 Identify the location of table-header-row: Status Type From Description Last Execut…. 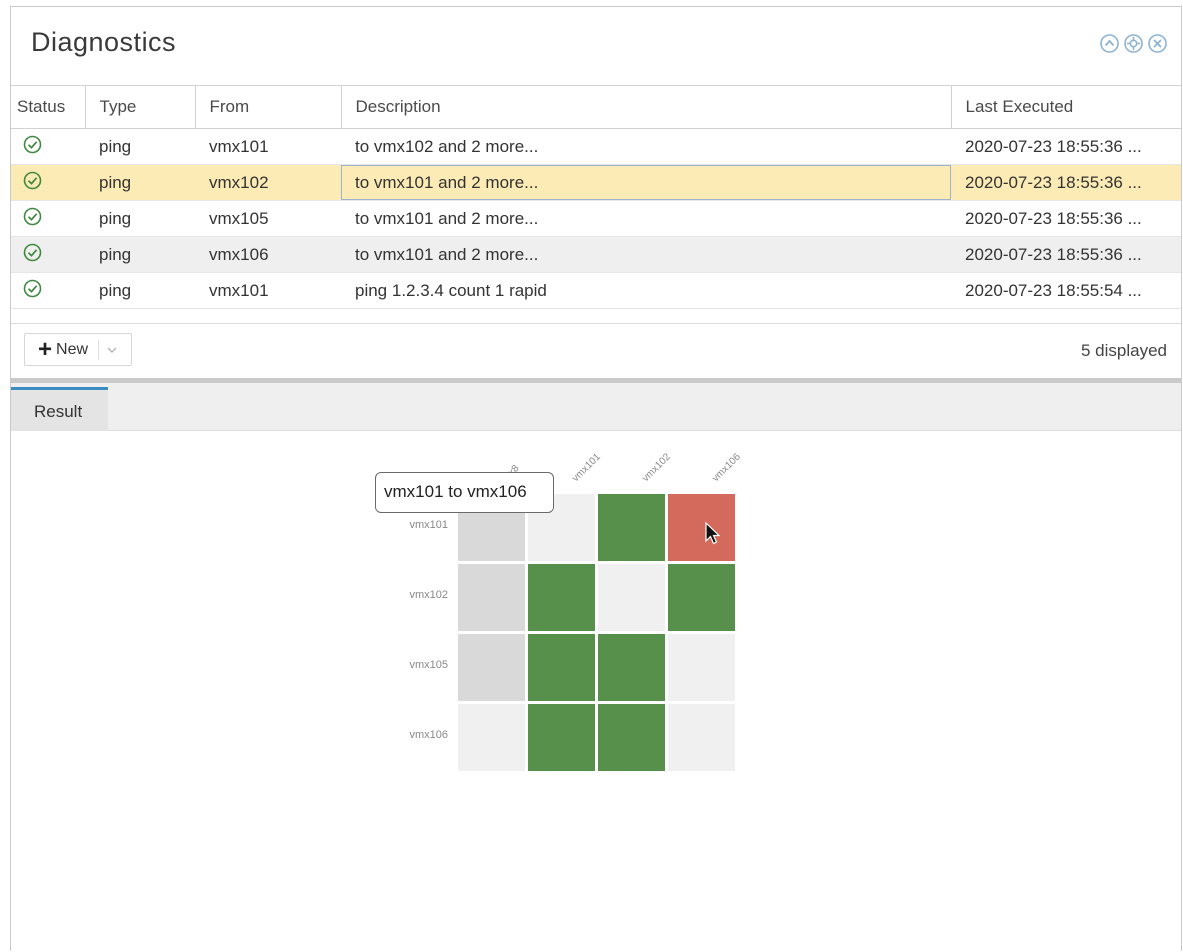
(596, 107).